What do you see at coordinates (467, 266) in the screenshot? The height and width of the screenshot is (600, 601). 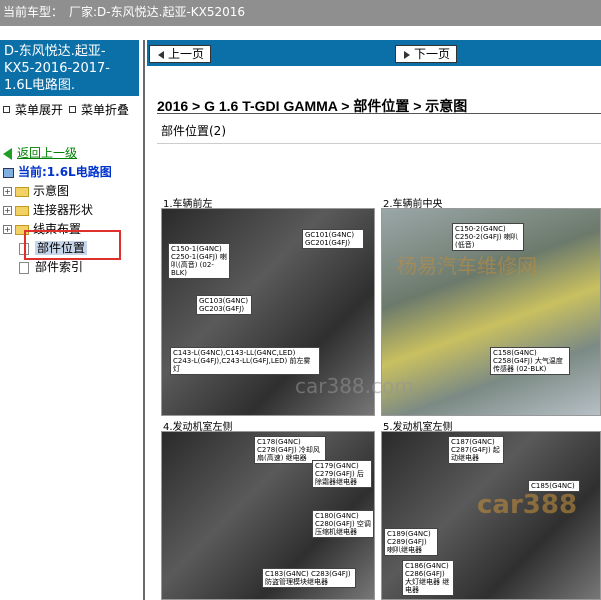 I see `watermark-site-name: 杨易汽车维修网` at bounding box center [467, 266].